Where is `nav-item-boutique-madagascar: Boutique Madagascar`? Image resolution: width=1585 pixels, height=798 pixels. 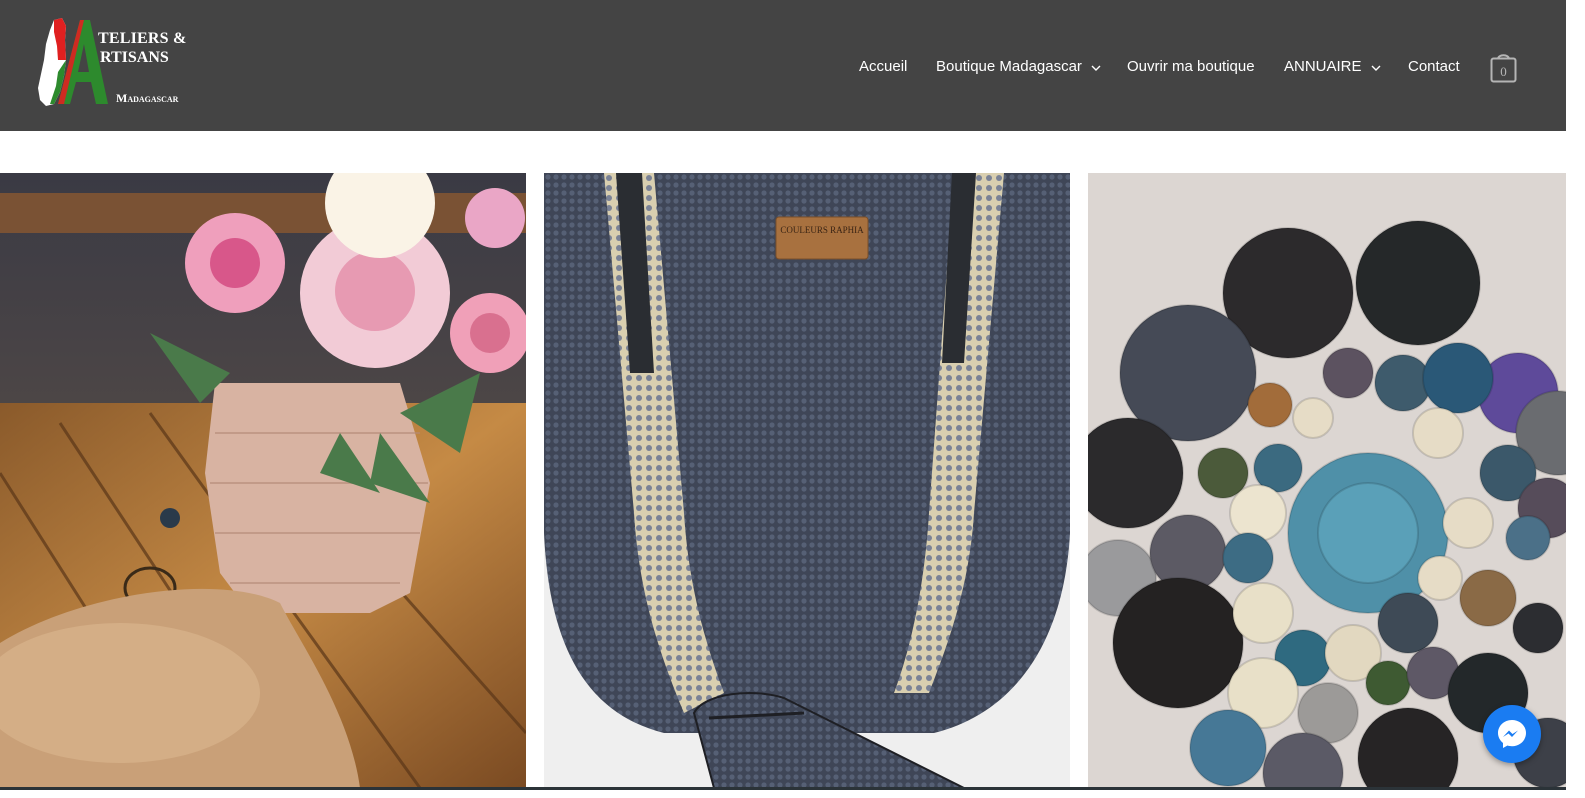 nav-item-boutique-madagascar: Boutique Madagascar is located at coordinates (1018, 66).